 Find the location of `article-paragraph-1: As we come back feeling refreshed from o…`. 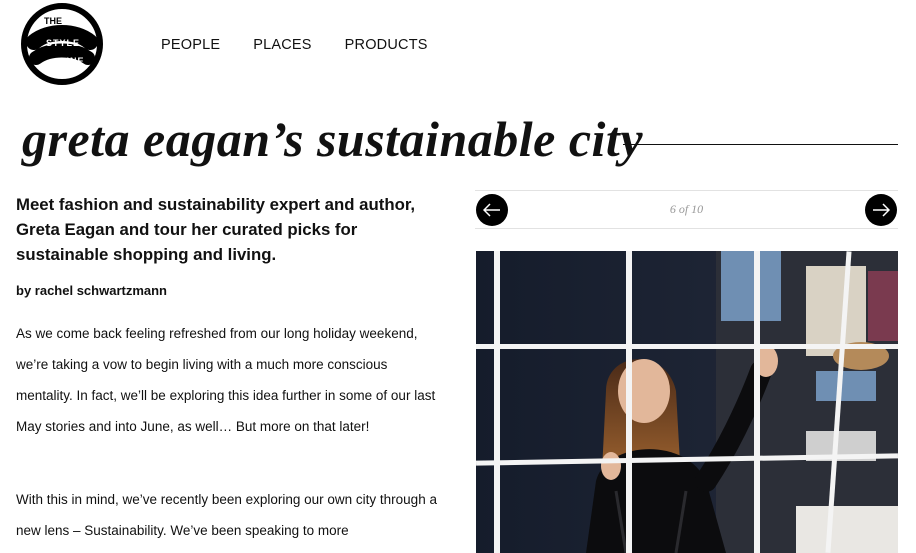

article-paragraph-1: As we come back feeling refreshed from o… is located at coordinates (226, 380).